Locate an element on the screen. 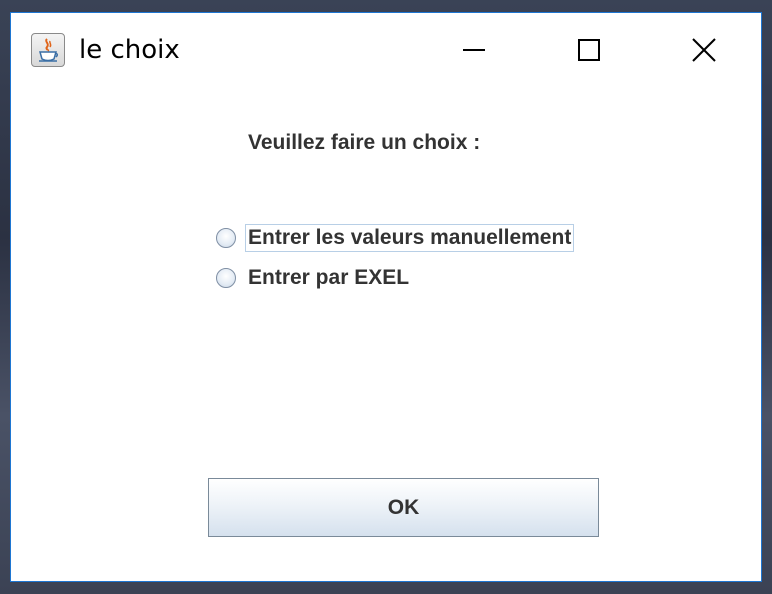  java-cup-icon is located at coordinates (48, 50).